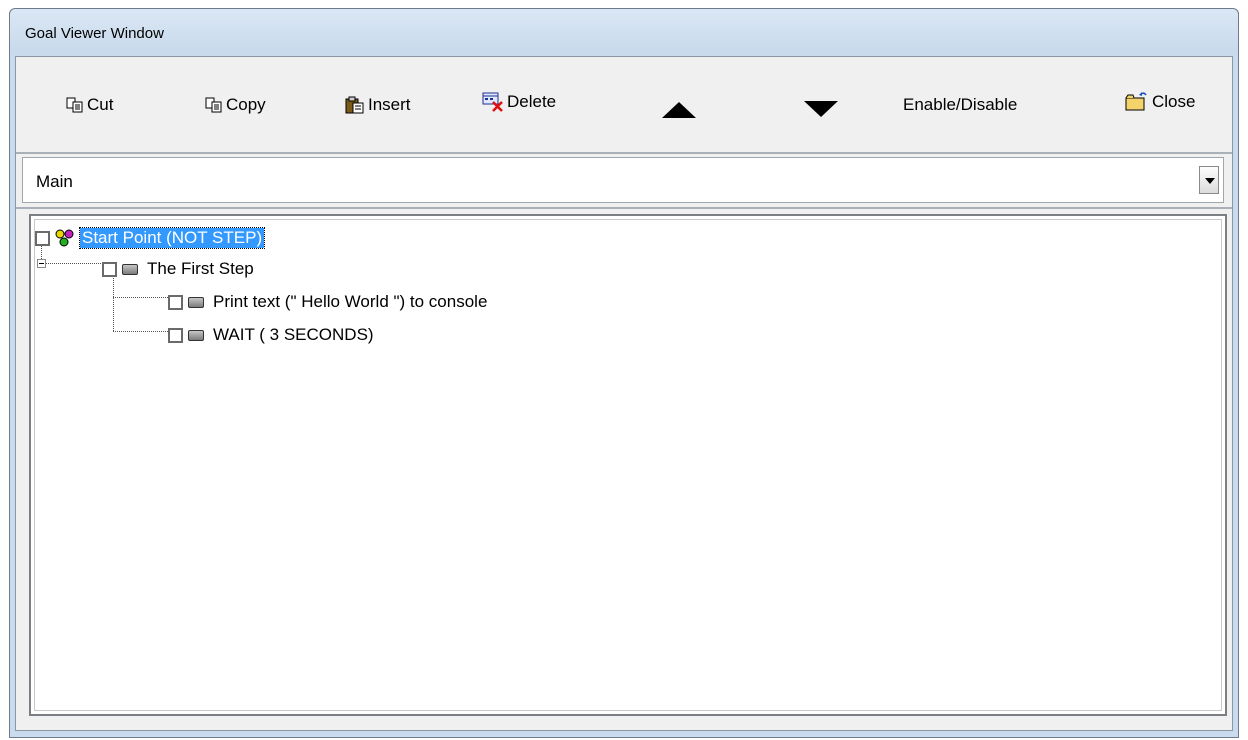 The height and width of the screenshot is (740, 1248). Describe the element at coordinates (1174, 101) in the screenshot. I see `close-label: Close` at that location.